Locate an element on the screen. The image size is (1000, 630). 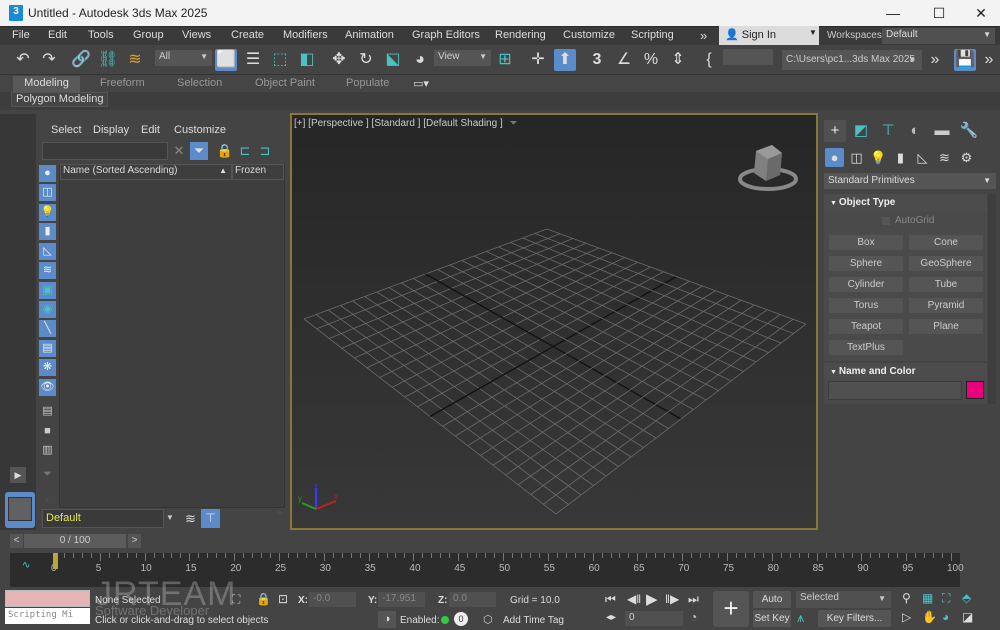
sign-in-button: 👤 Sign In ▼ is located at coordinates (769, 35).